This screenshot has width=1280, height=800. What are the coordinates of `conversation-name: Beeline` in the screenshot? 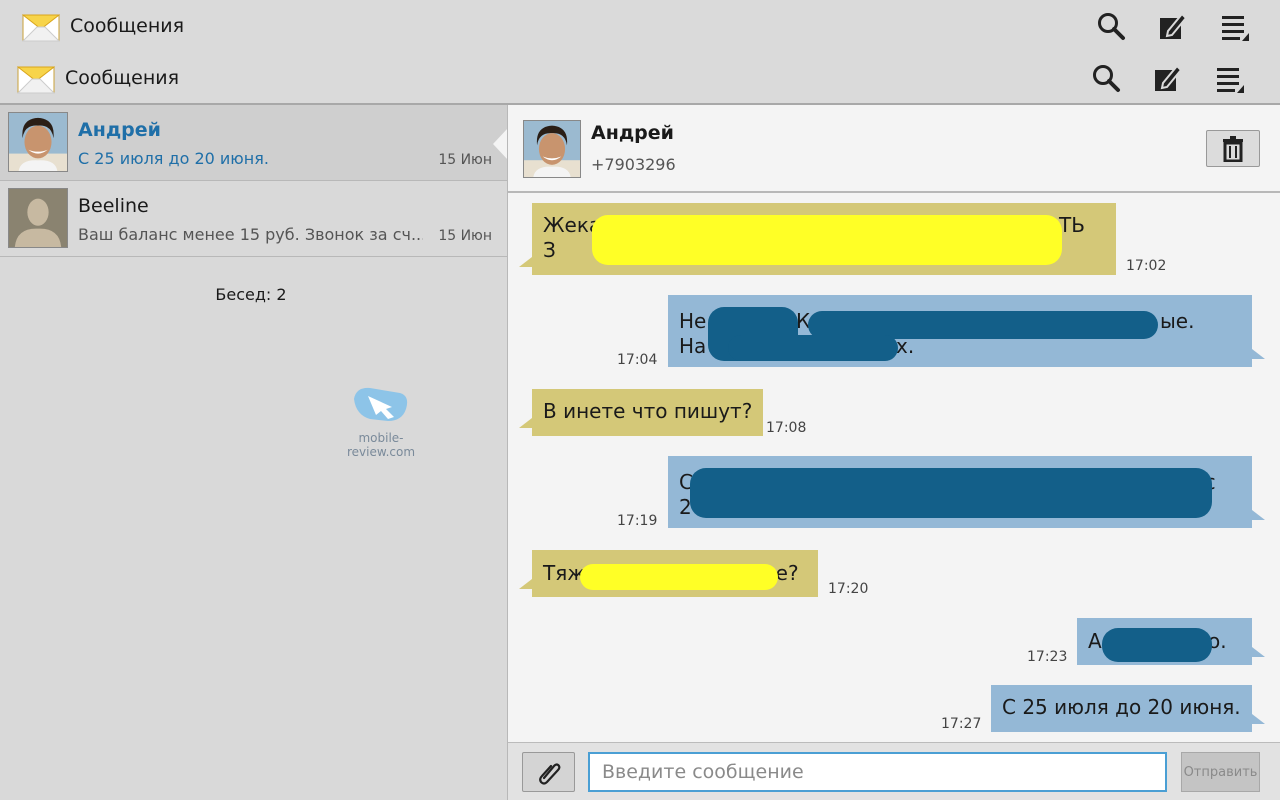 It's located at (113, 206).